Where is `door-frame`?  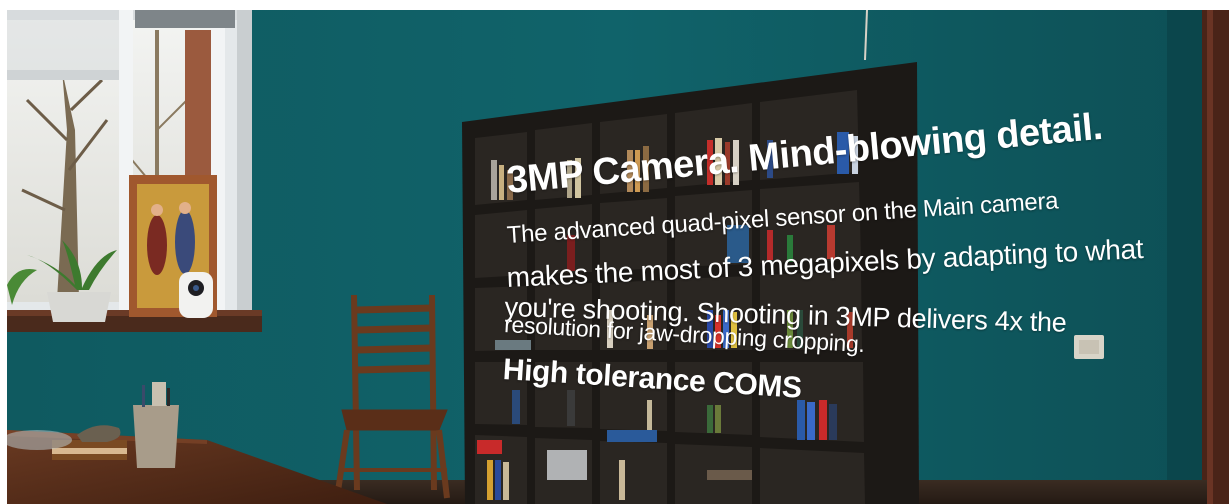
door-frame is located at coordinates (1215, 257).